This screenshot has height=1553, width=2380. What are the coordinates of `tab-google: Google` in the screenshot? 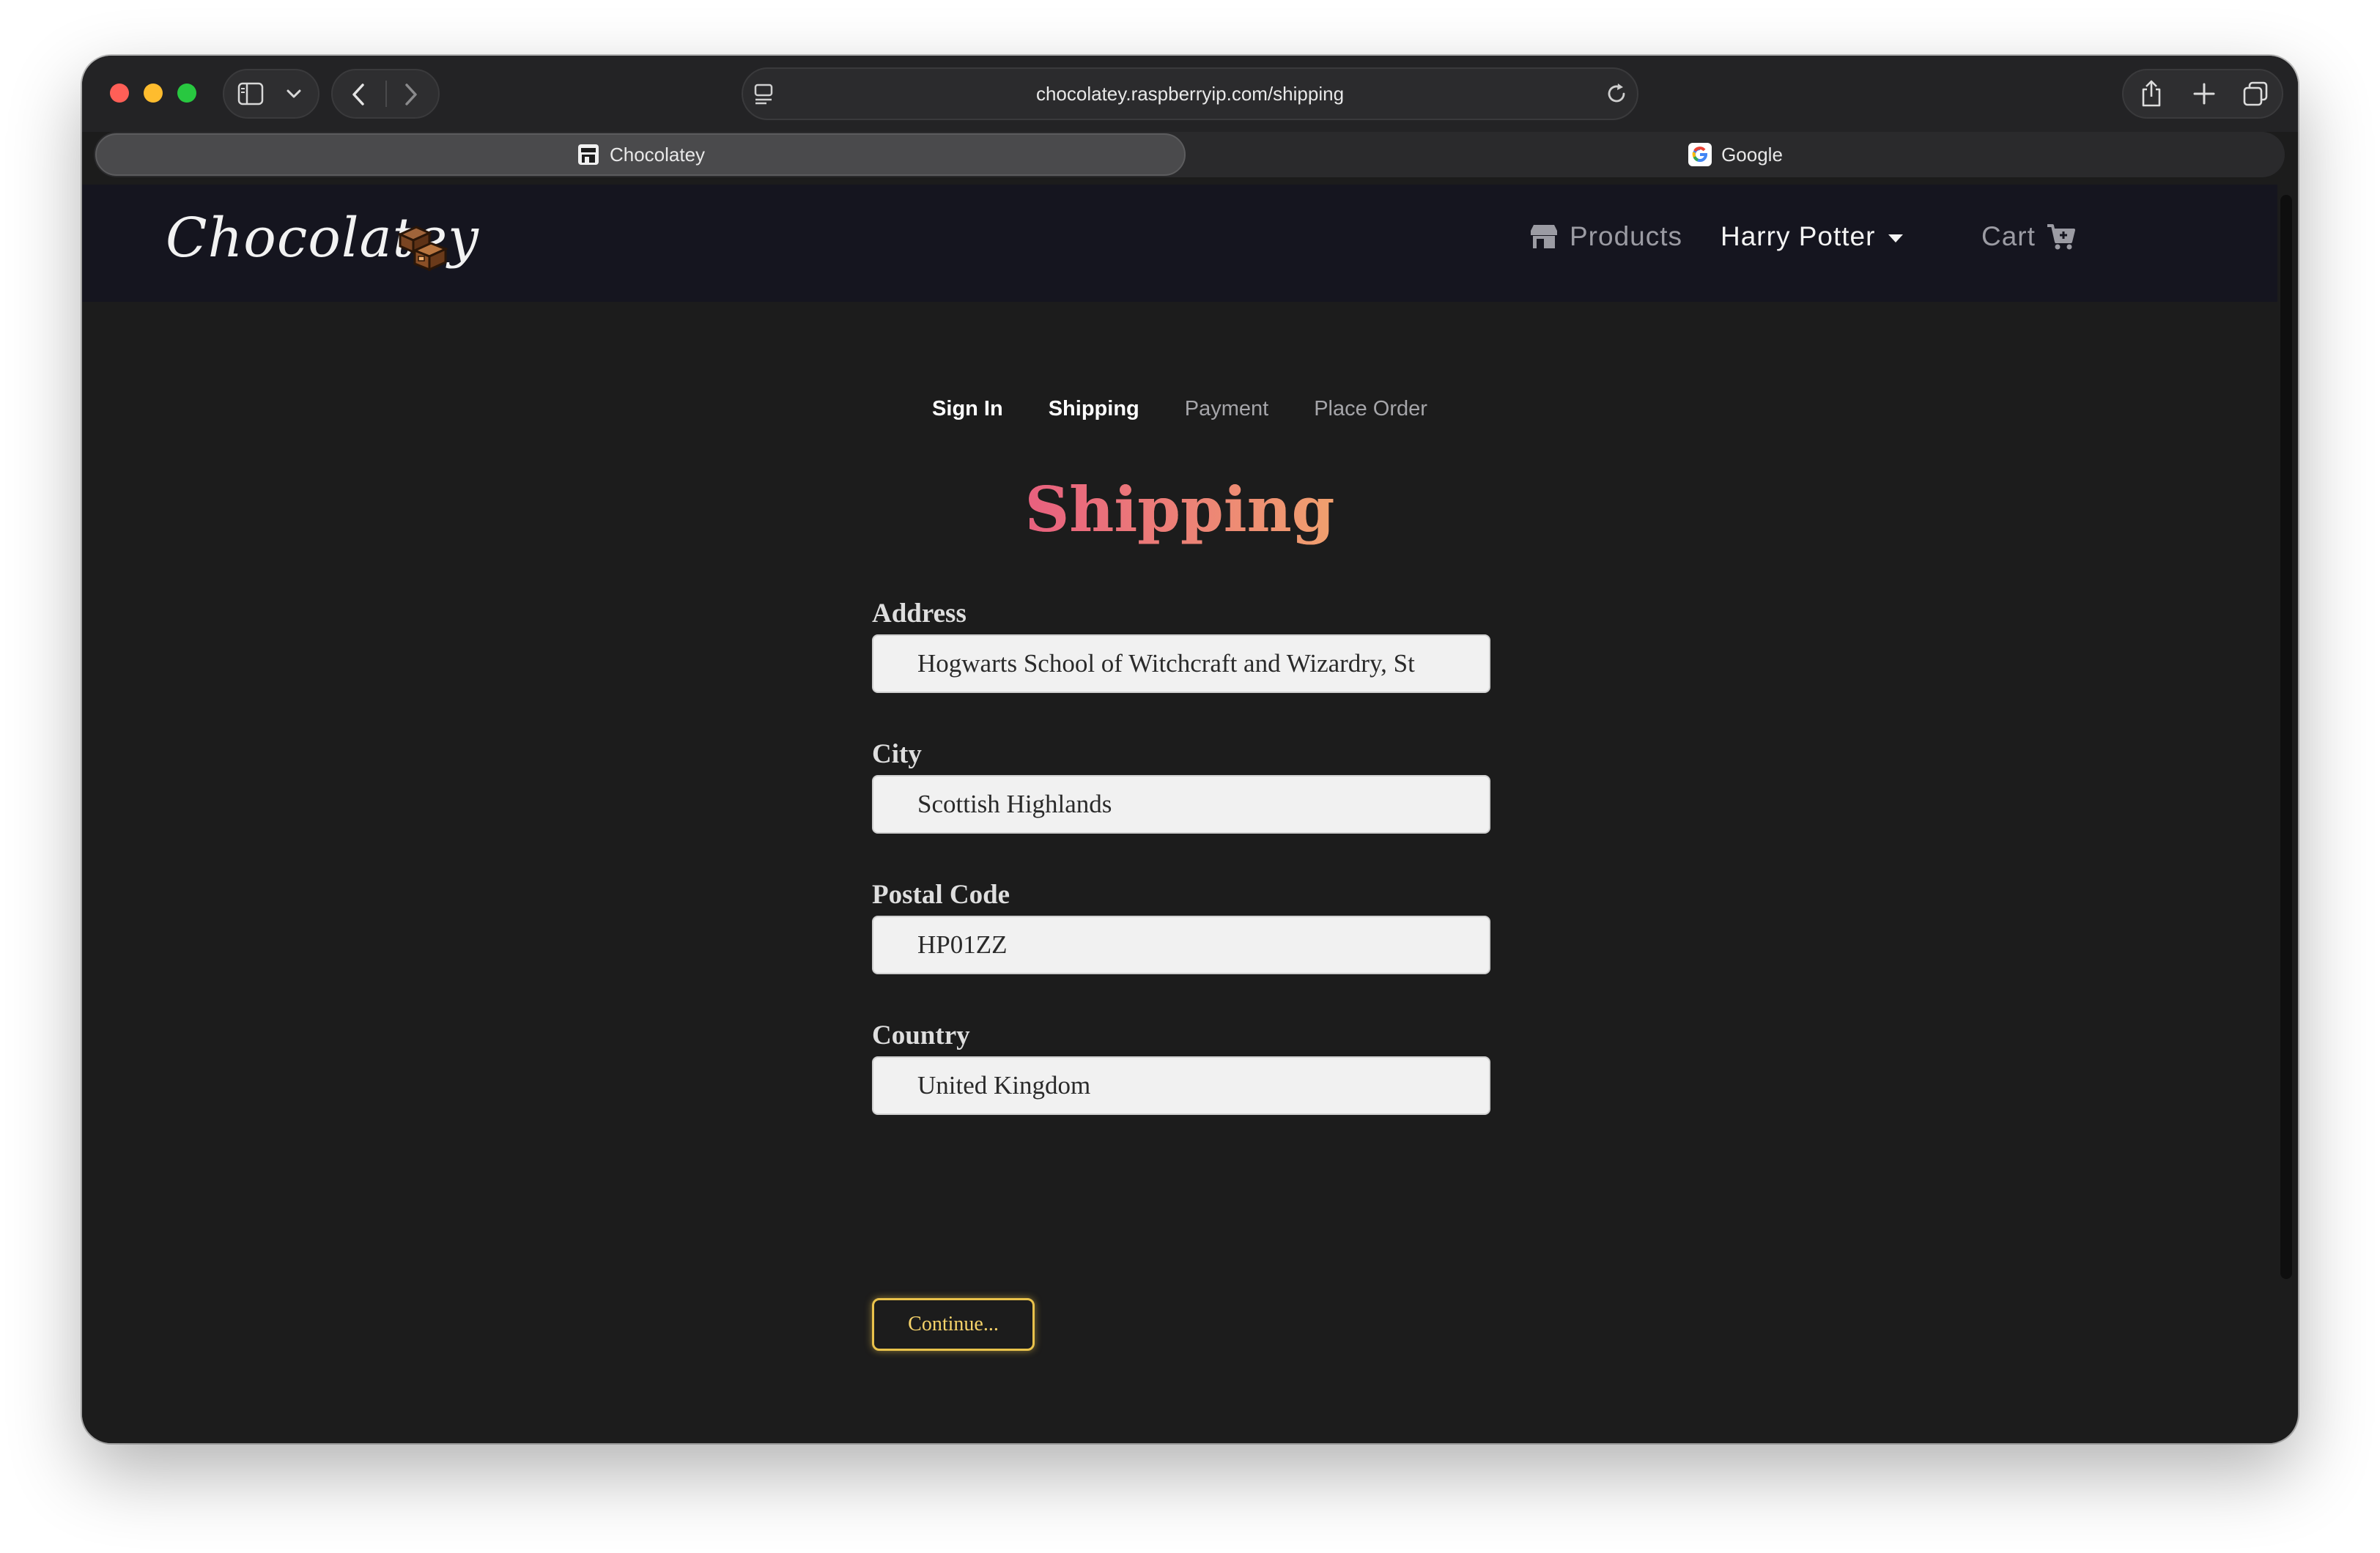 It's located at (1735, 154).